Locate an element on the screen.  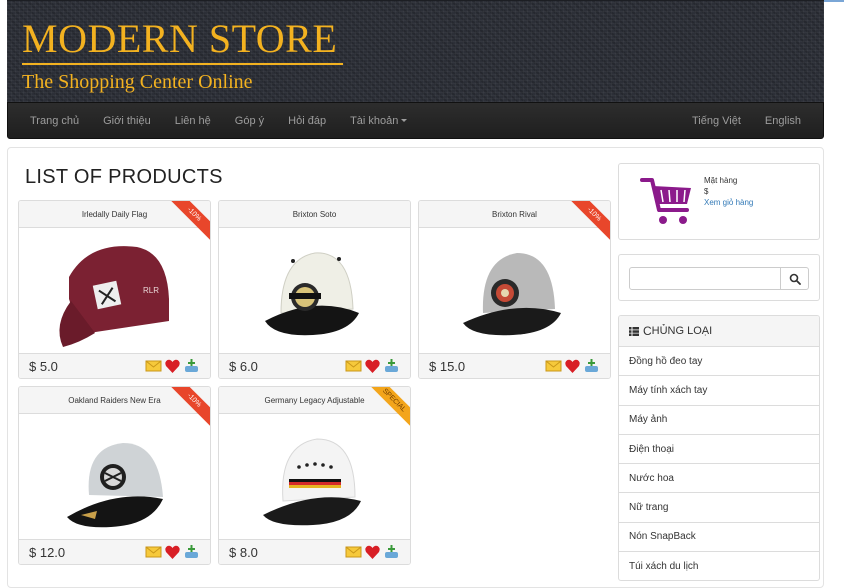
svg-text: RLR is located at coordinates (151, 290).